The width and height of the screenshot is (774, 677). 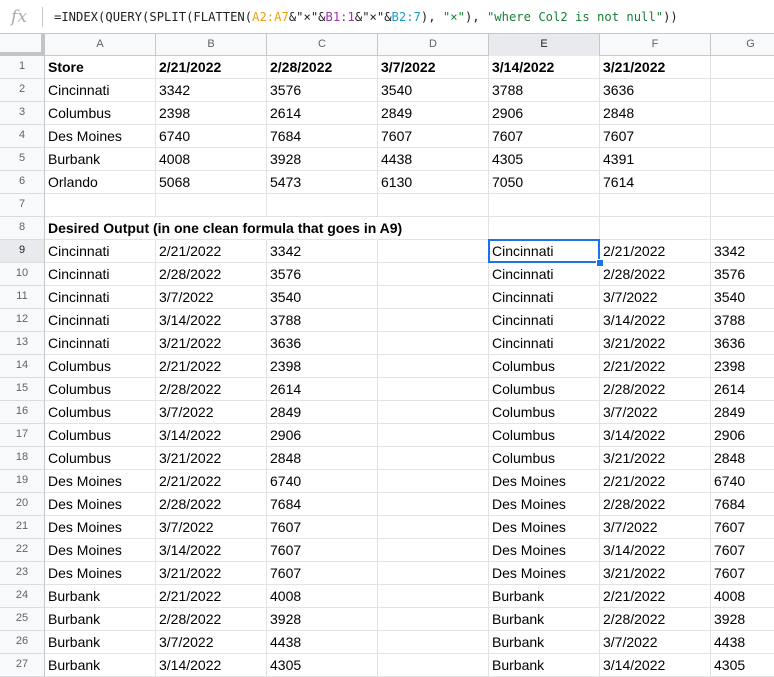 What do you see at coordinates (742, 665) in the screenshot?
I see `cell-g27: 4305` at bounding box center [742, 665].